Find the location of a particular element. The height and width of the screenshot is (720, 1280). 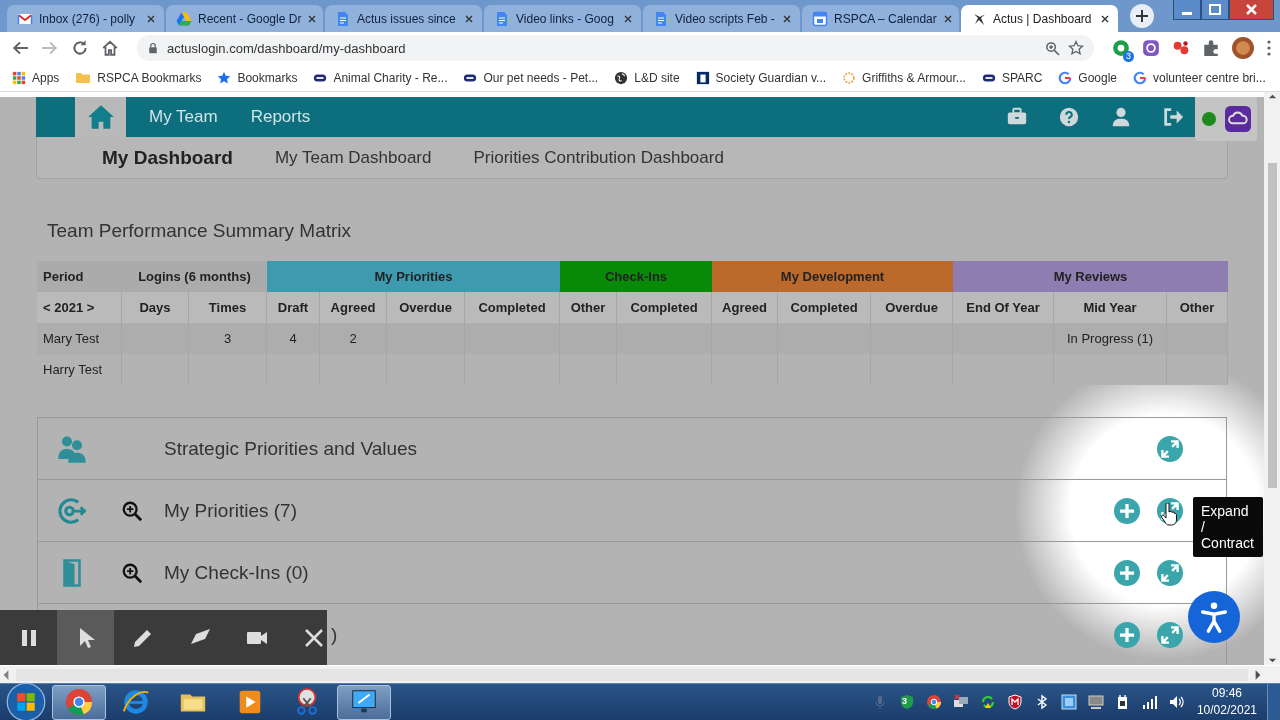

panel-title: Strategic Priorities and Values is located at coordinates (291, 448).